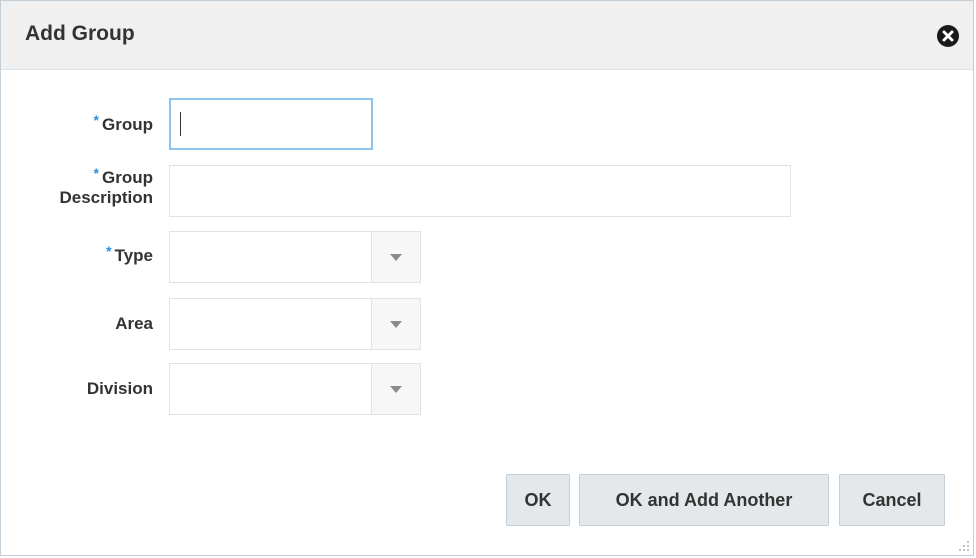  Describe the element at coordinates (892, 500) in the screenshot. I see `cancel-button: Cancel` at that location.